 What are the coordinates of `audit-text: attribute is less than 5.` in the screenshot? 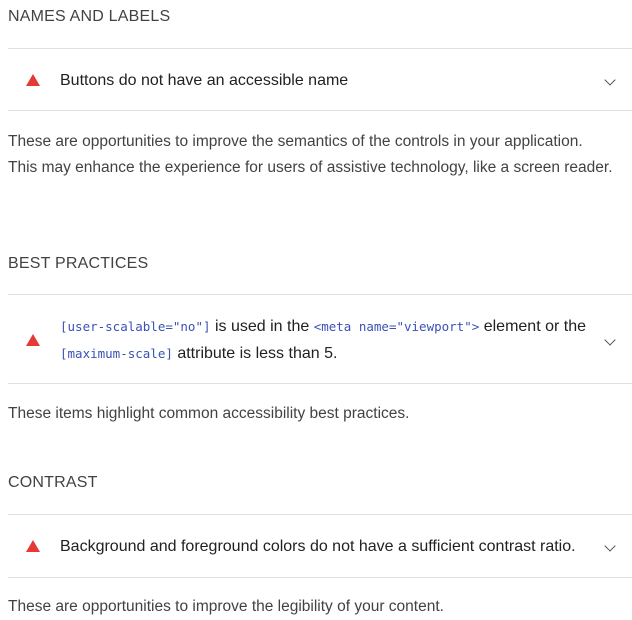 It's located at (255, 353).